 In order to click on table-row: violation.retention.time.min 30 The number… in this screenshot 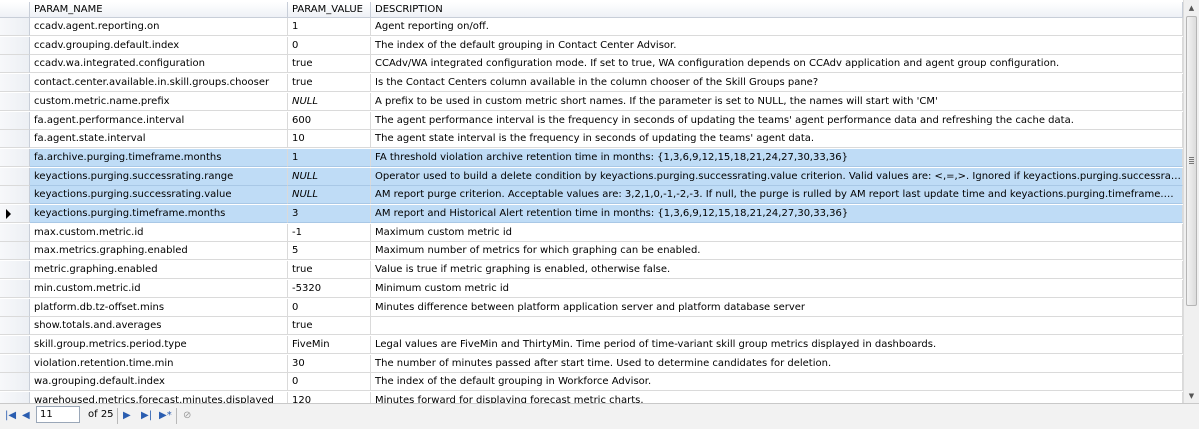, I will do `click(591, 363)`.